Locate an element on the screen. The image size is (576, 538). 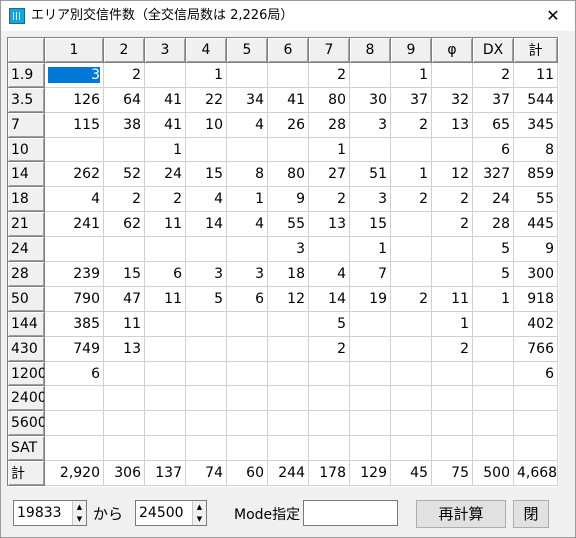
grid-cell: 262 is located at coordinates (74, 174).